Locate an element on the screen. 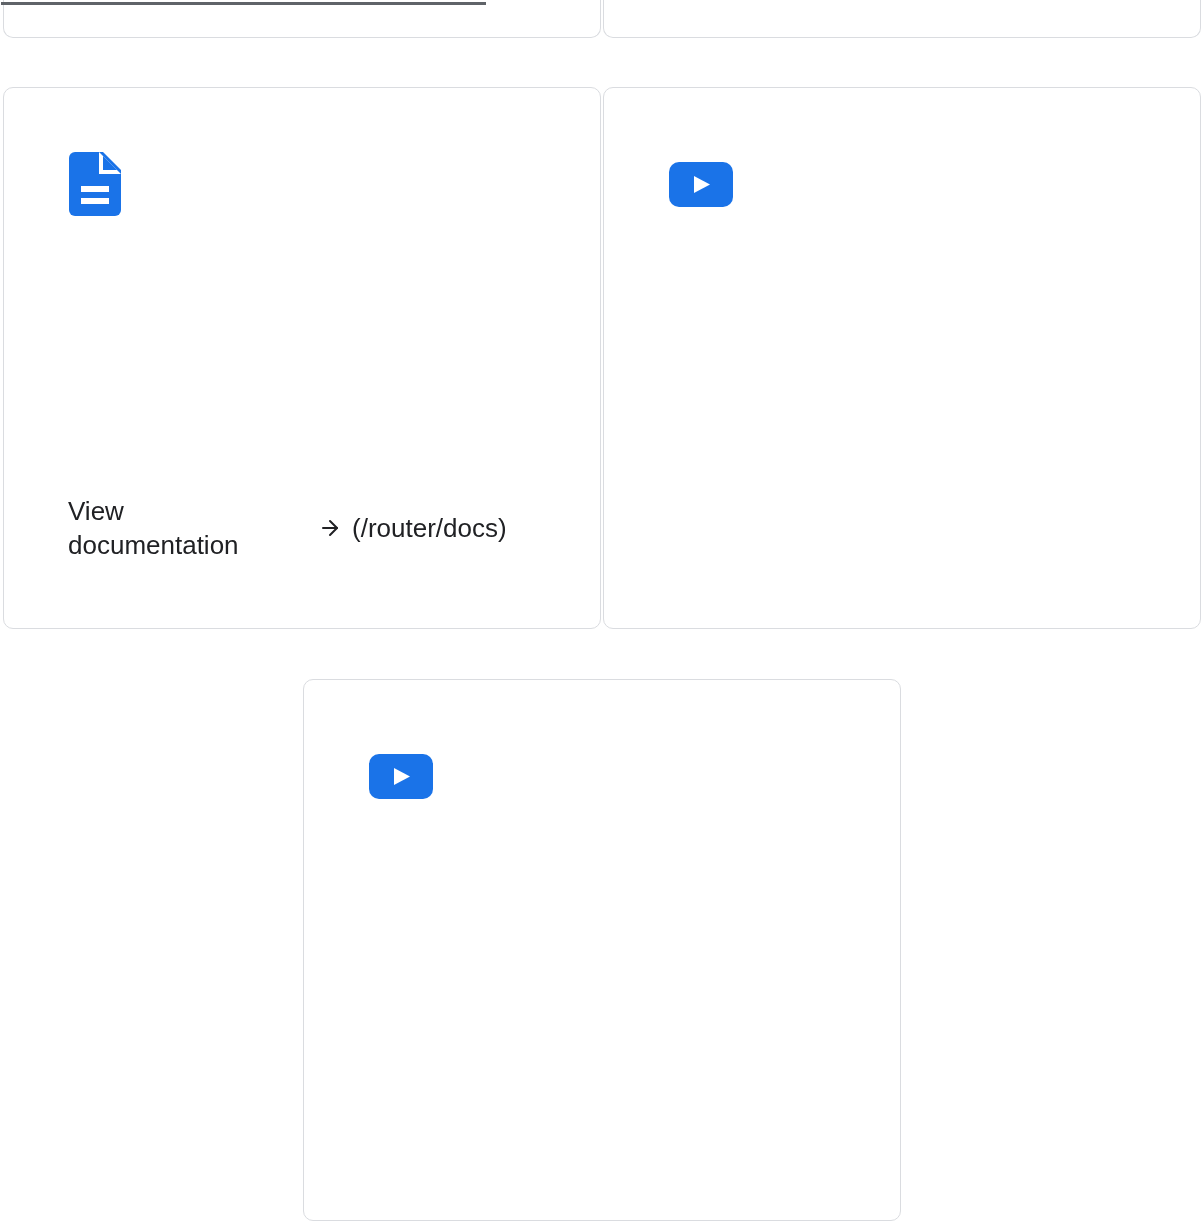 The image size is (1203, 1222). link-label: View documentation is located at coordinates (154, 528).